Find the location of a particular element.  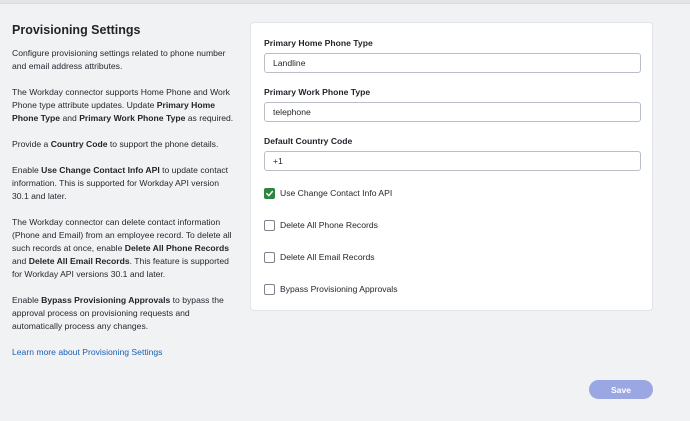

home-phone-type-label: Primary Home Phone Type is located at coordinates (318, 43).